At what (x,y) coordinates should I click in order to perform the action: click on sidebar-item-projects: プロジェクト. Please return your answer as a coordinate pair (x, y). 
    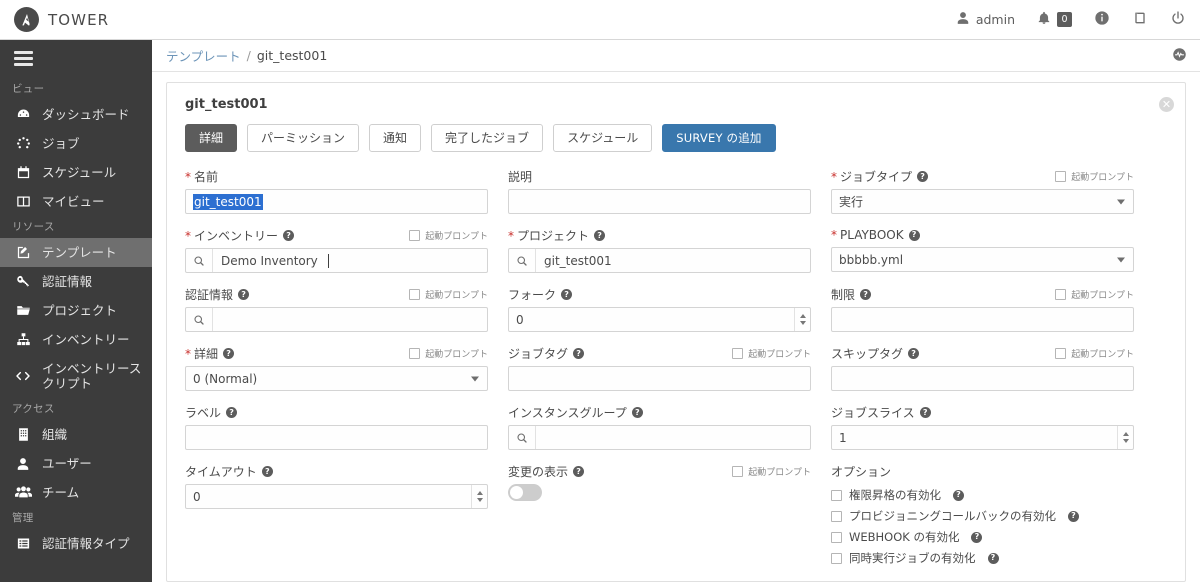
    Looking at the image, I should click on (76, 310).